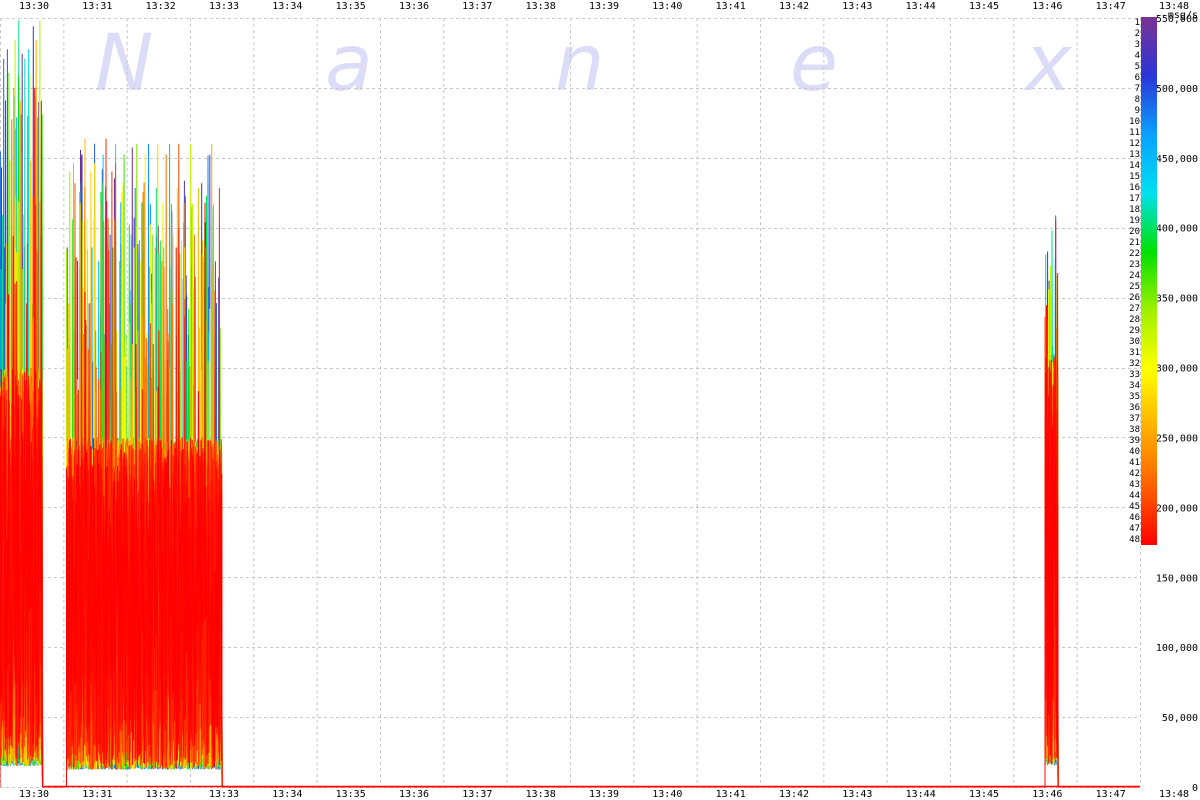  What do you see at coordinates (1137, 78) in the screenshot?
I see `legend-series-label: 6` at bounding box center [1137, 78].